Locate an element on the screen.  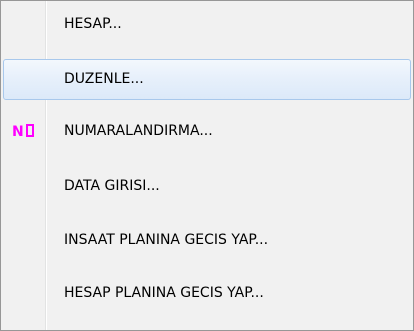
numbering-icon-box is located at coordinates (29, 130).